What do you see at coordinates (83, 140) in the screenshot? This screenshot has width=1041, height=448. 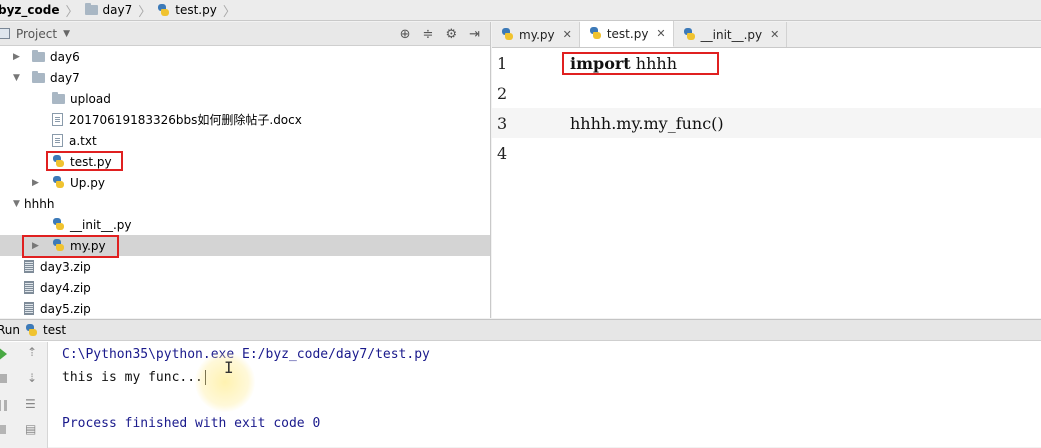 I see `tree-item-label: a.txt` at bounding box center [83, 140].